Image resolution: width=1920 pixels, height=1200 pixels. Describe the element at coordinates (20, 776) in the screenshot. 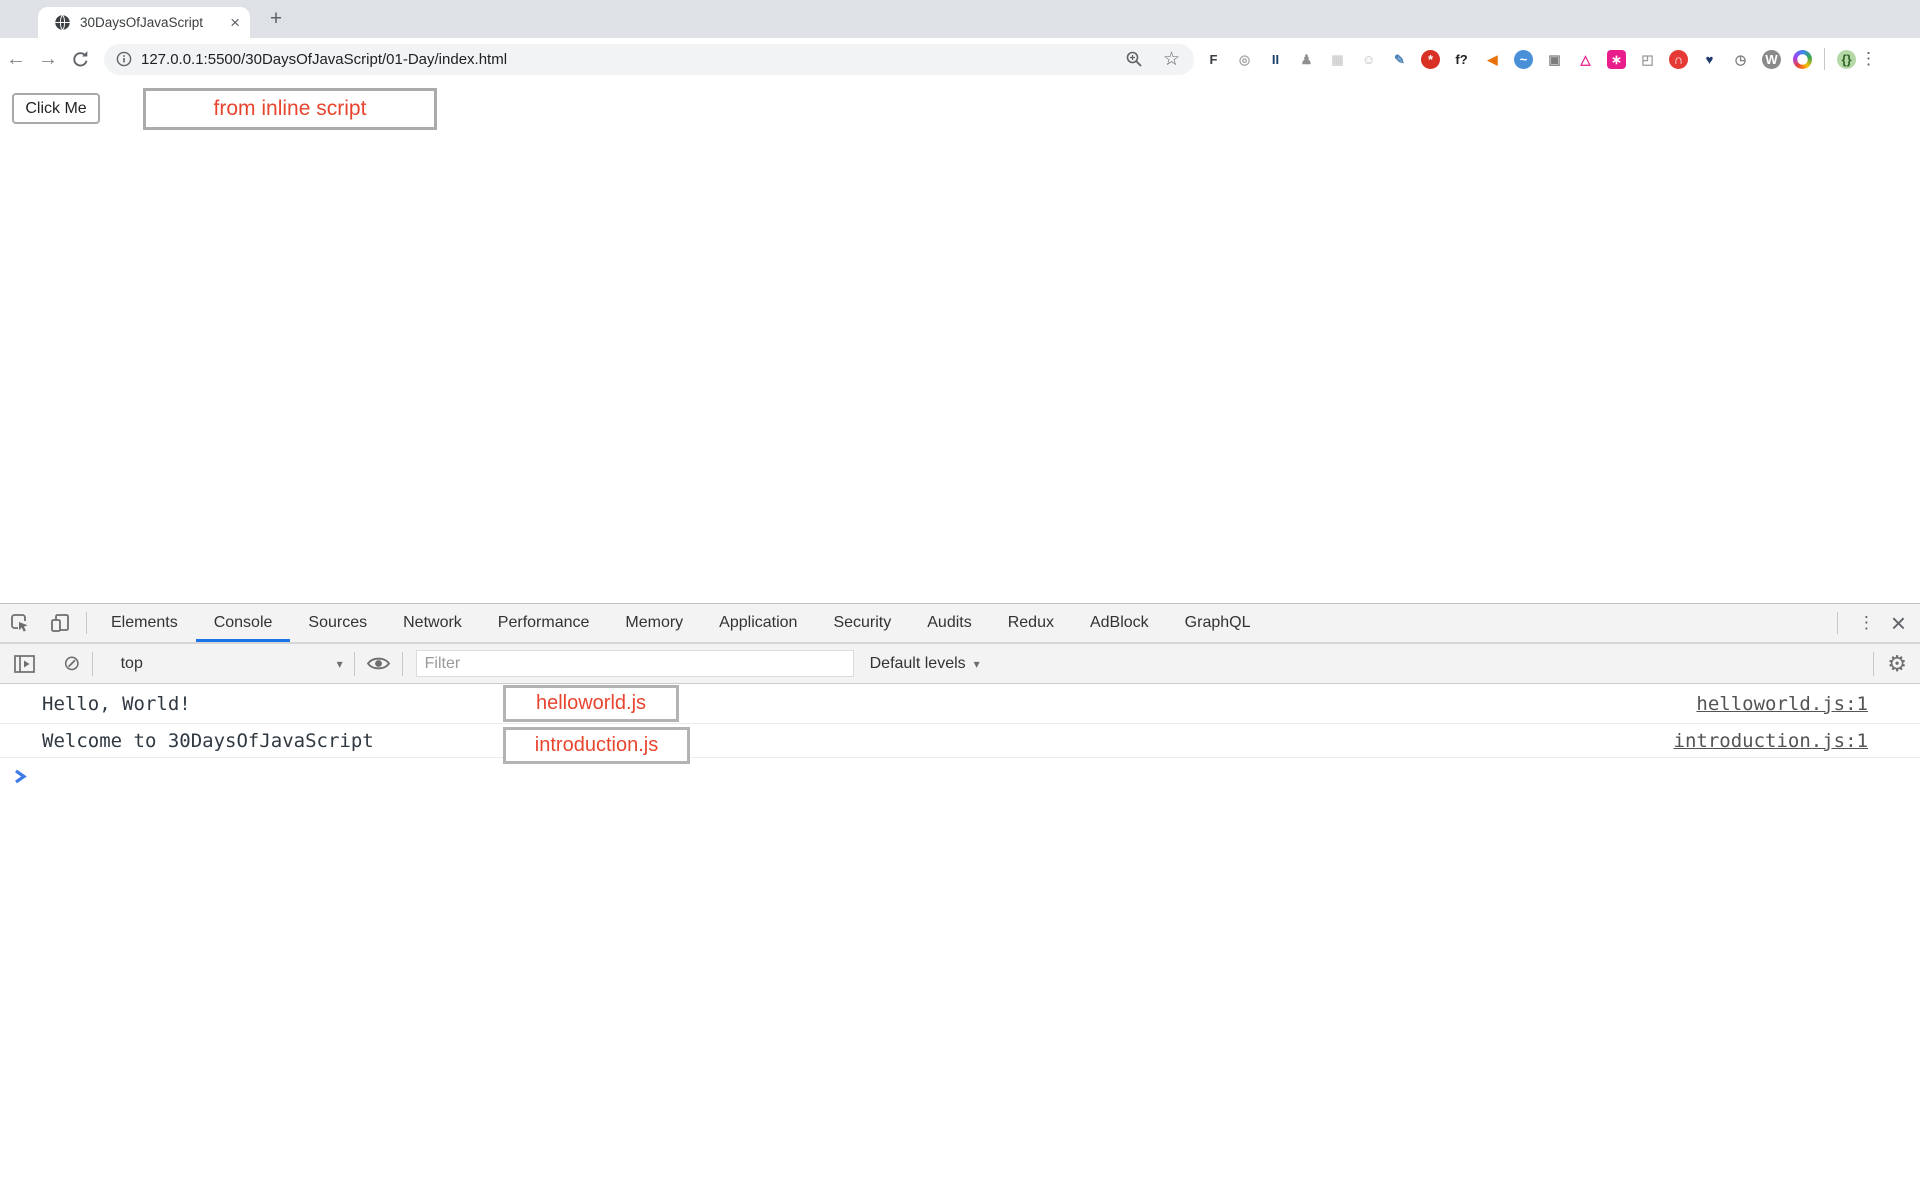

I see `console-prompt-chevron-icon` at that location.